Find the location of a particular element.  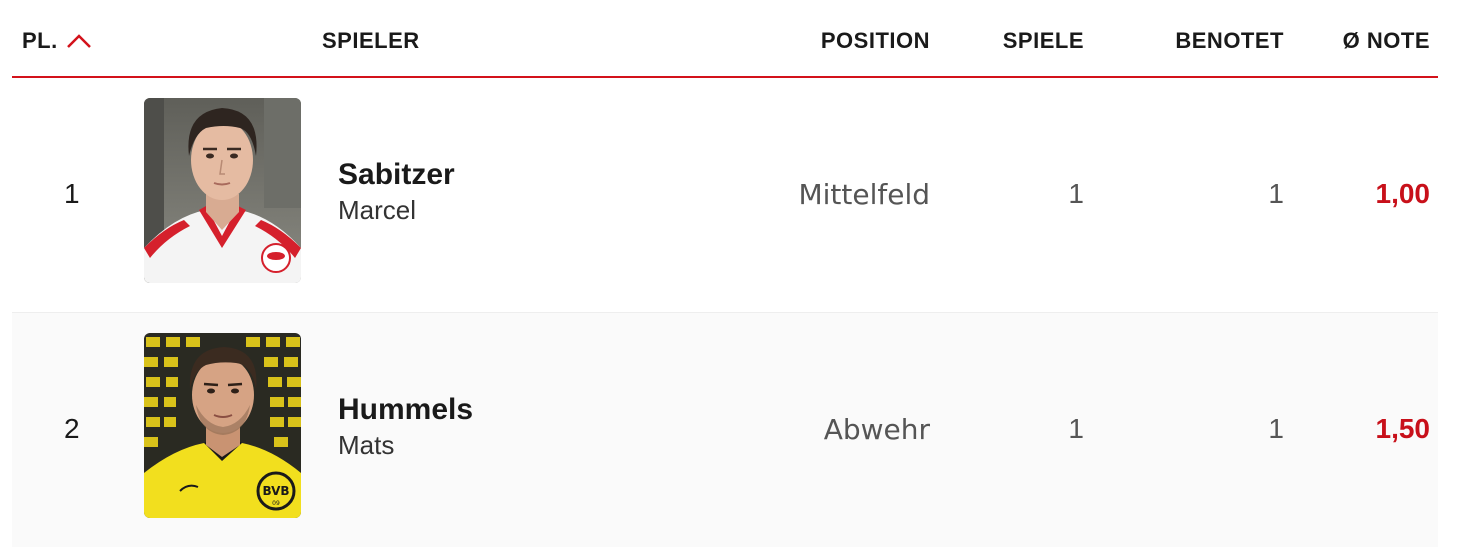

svg-text: 09 is located at coordinates (276, 503).